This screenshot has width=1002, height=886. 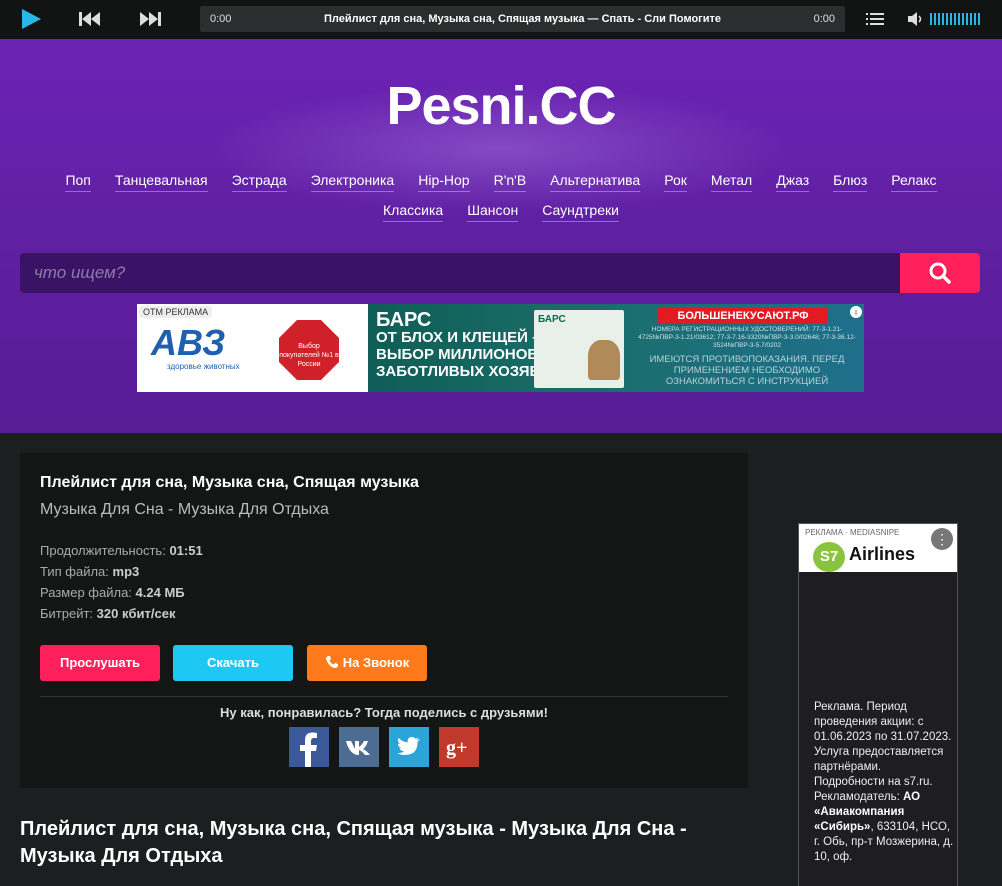 What do you see at coordinates (882, 554) in the screenshot?
I see `s7-logo-text: Airlines` at bounding box center [882, 554].